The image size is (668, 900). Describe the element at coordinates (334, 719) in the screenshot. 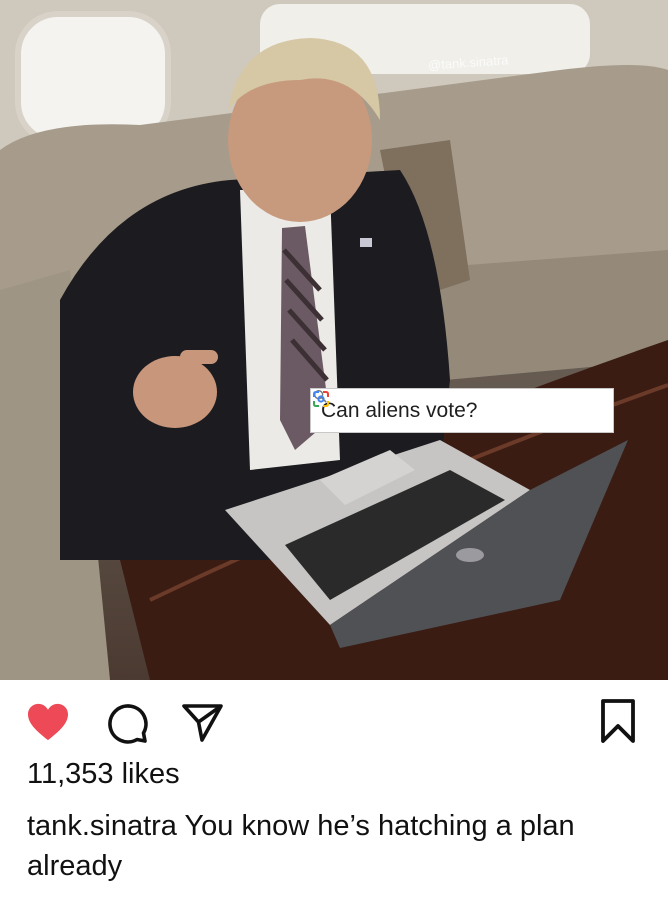

I see `post-action-bar` at that location.